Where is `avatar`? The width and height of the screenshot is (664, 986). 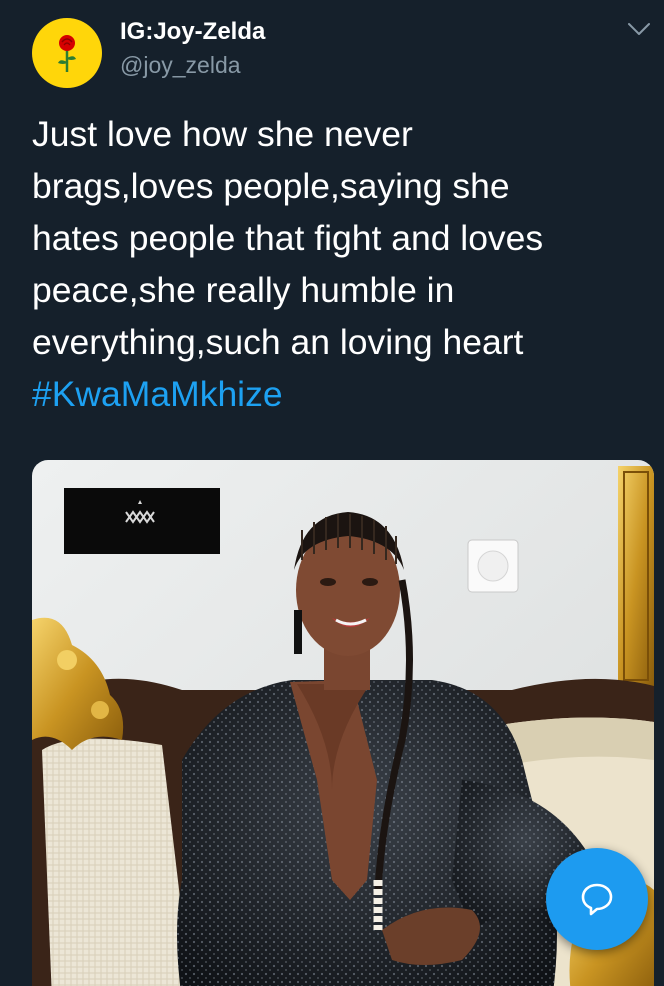 avatar is located at coordinates (67, 53).